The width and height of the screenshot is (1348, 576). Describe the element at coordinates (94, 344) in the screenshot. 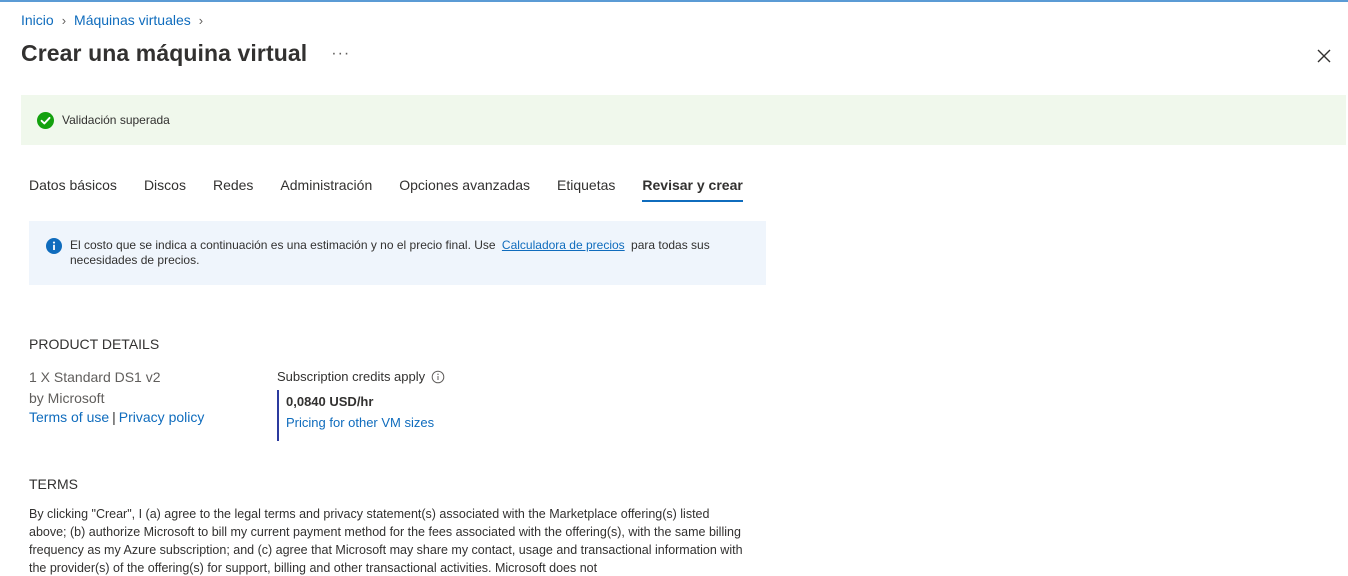

I see `product-details-heading: PRODUCT DETAILS` at that location.